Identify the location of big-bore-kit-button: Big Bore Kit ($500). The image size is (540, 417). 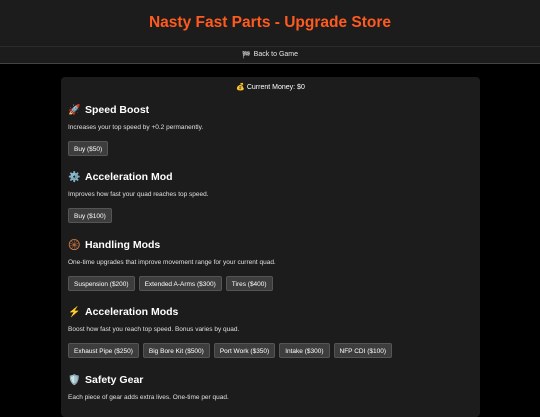
(176, 350).